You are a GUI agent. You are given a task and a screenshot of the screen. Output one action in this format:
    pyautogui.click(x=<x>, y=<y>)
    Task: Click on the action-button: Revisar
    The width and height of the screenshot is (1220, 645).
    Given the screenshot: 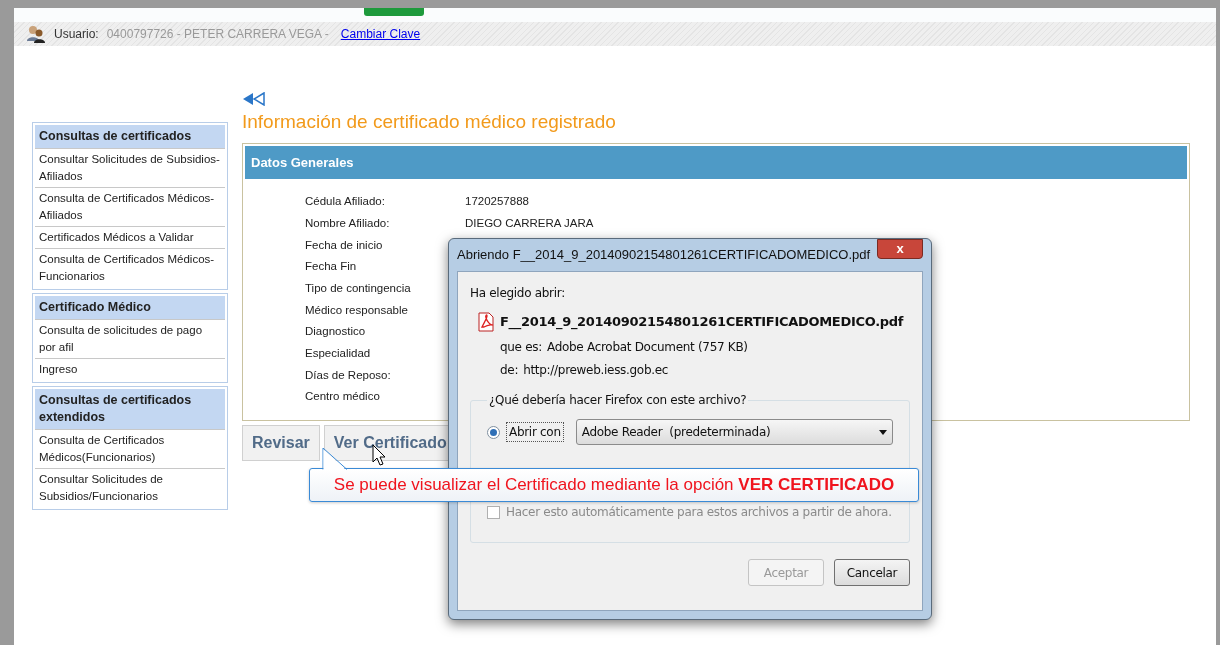 What is the action you would take?
    pyautogui.click(x=281, y=442)
    